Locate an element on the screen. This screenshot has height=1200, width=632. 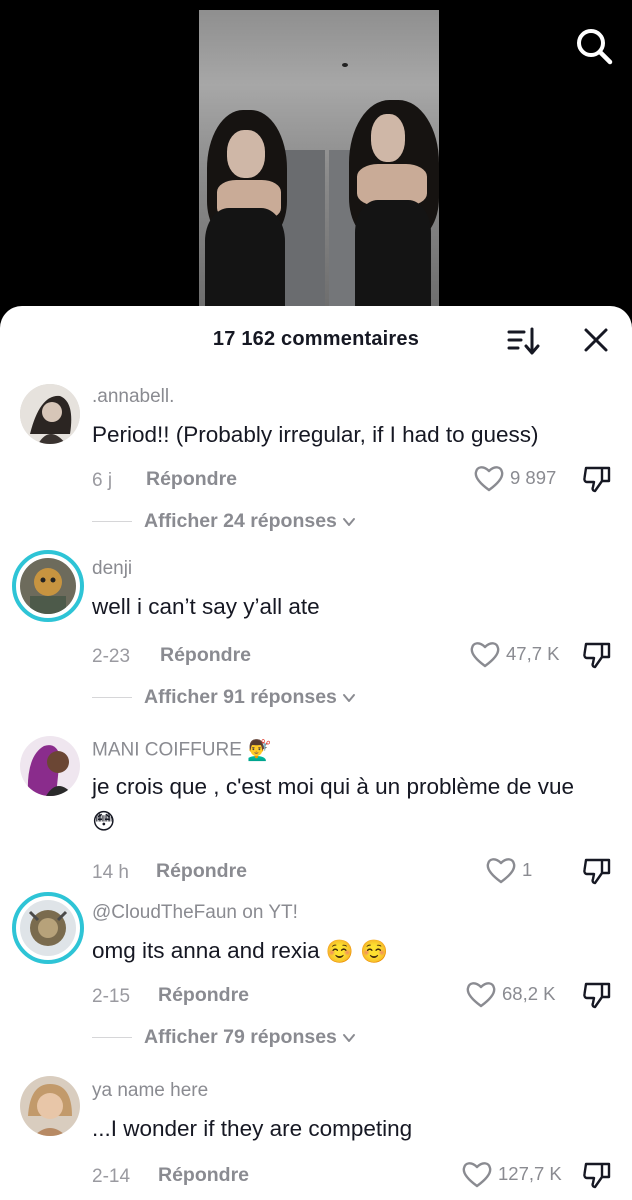
hairdresser-emoji: 💇‍♂️ is located at coordinates (260, 751).